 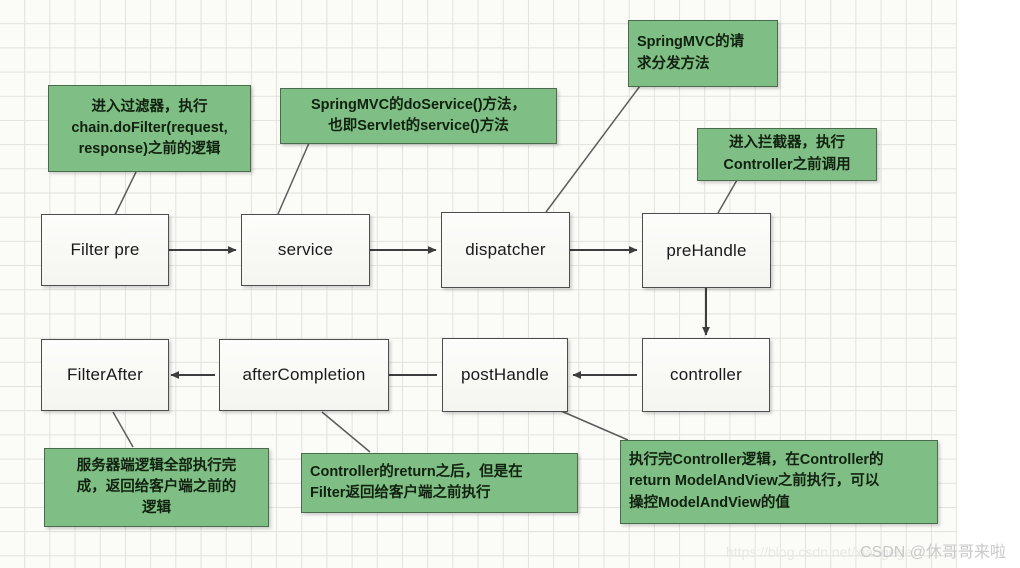 I want to click on node-label: postHandle, so click(x=504, y=374).